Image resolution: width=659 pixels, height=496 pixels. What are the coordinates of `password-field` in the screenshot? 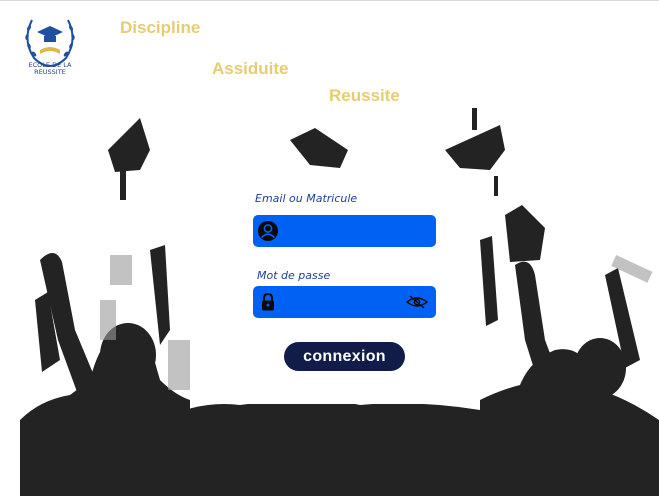 It's located at (344, 303).